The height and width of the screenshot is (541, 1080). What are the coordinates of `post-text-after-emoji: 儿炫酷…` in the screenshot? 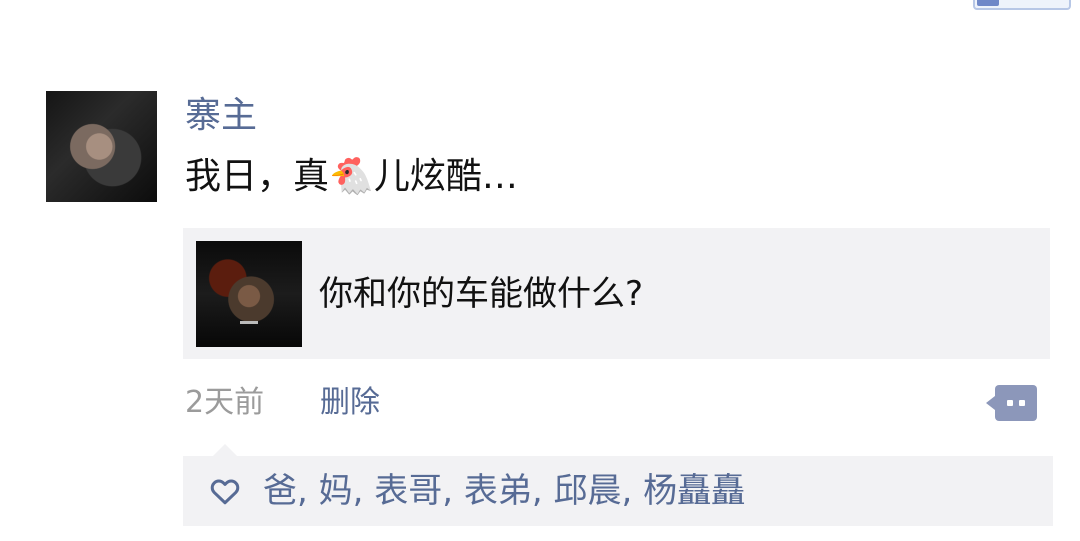 It's located at (445, 176).